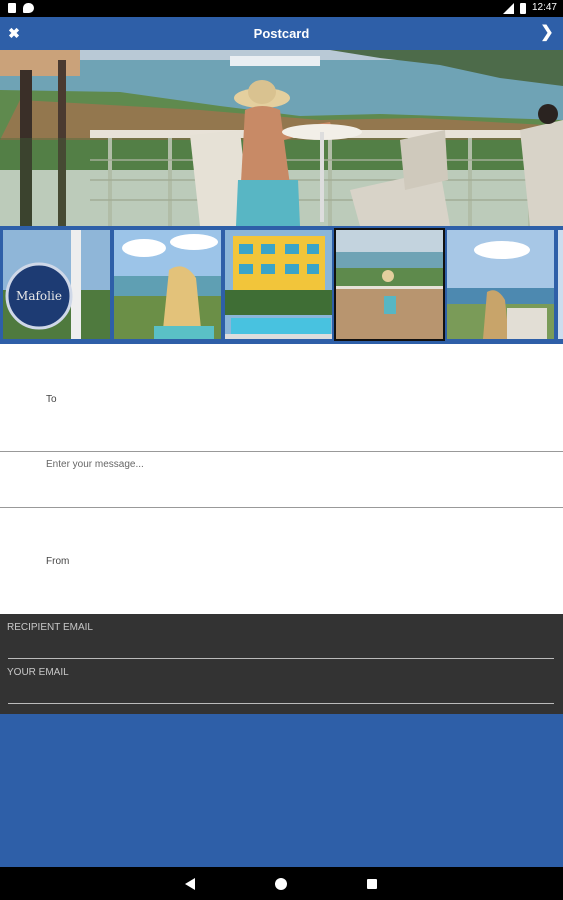 This screenshot has width=563, height=900. What do you see at coordinates (39, 296) in the screenshot?
I see `hotel-sign-text: Mafolie` at bounding box center [39, 296].